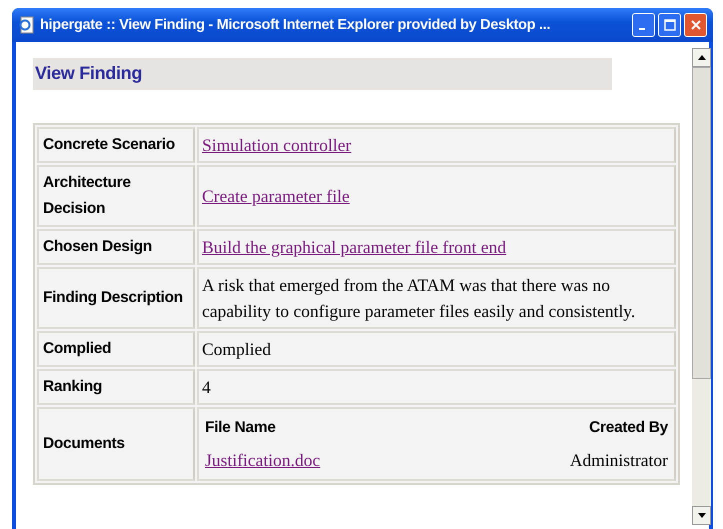  I want to click on value-text: 4, so click(436, 387).